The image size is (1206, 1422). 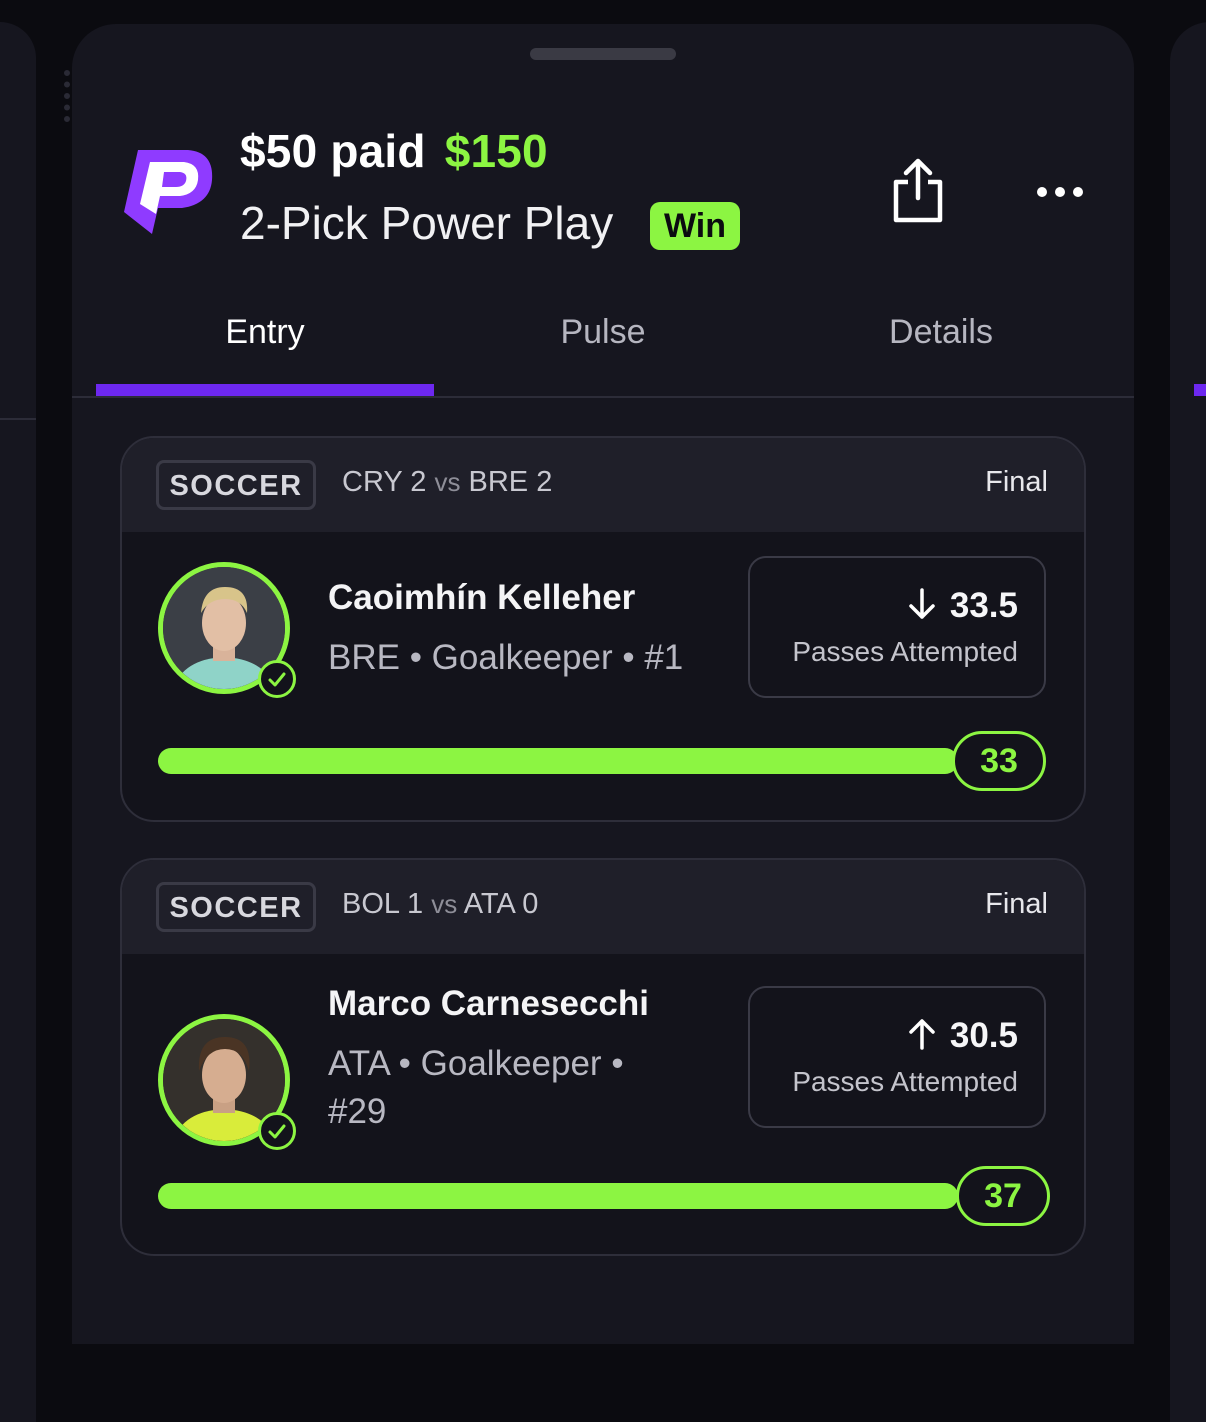 What do you see at coordinates (941, 350) in the screenshot?
I see `tab-details: Details` at bounding box center [941, 350].